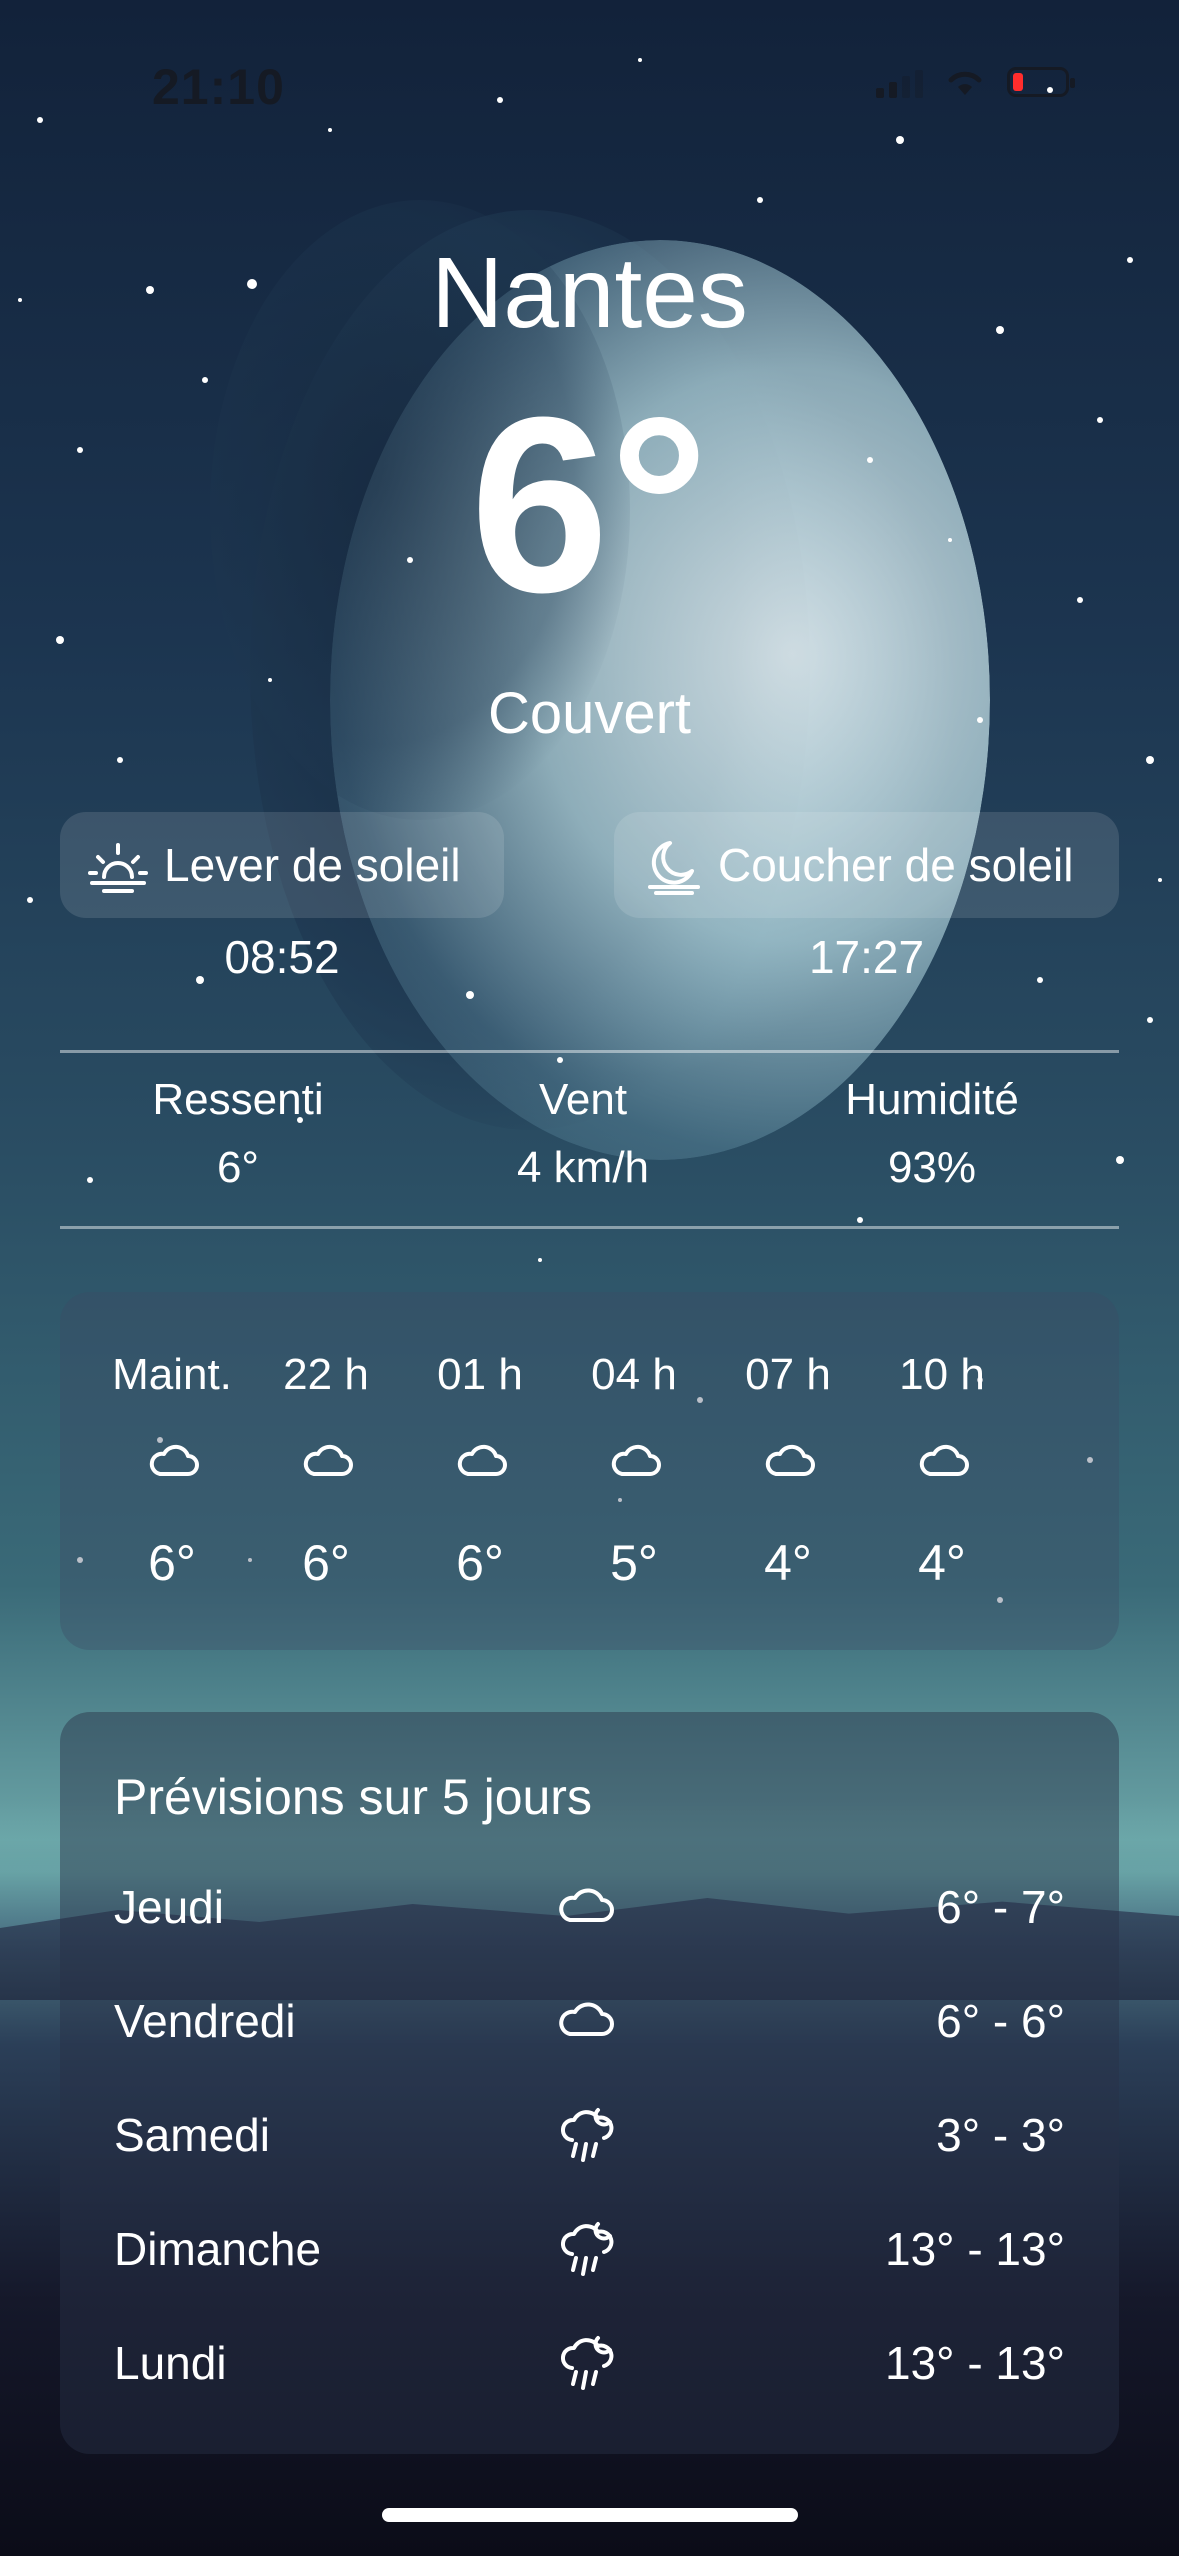 The height and width of the screenshot is (2556, 1179). Describe the element at coordinates (589, 1051) in the screenshot. I see `divider-top` at that location.